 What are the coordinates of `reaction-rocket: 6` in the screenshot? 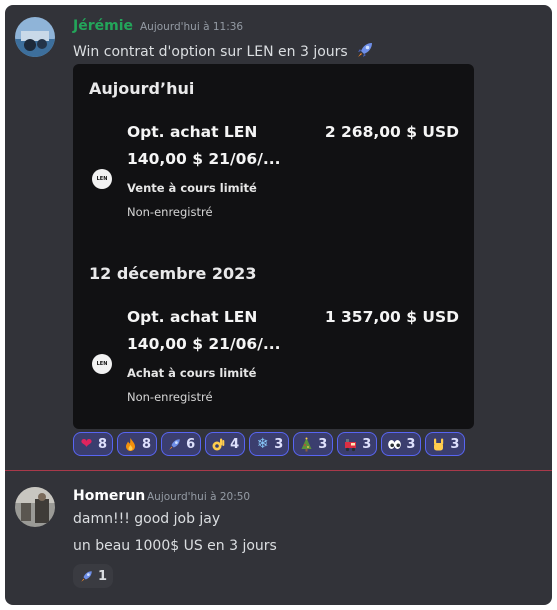 It's located at (181, 444).